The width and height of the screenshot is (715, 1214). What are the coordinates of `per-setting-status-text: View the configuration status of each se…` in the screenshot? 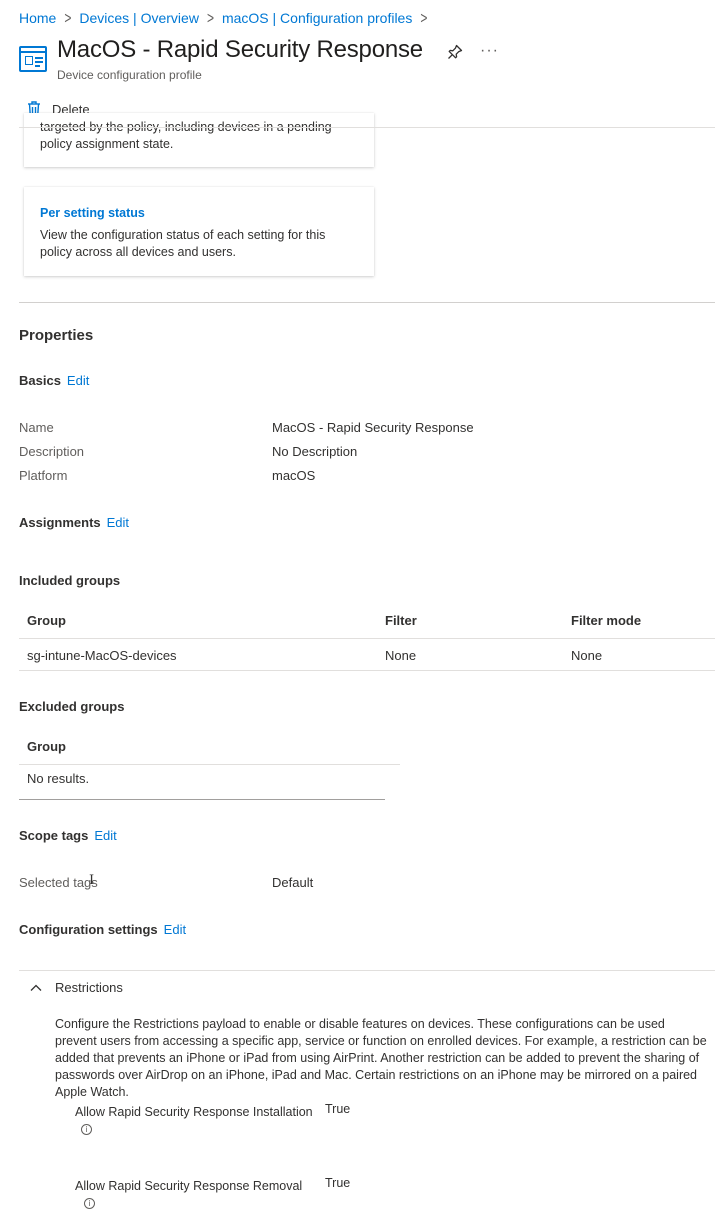 It's located at (183, 243).